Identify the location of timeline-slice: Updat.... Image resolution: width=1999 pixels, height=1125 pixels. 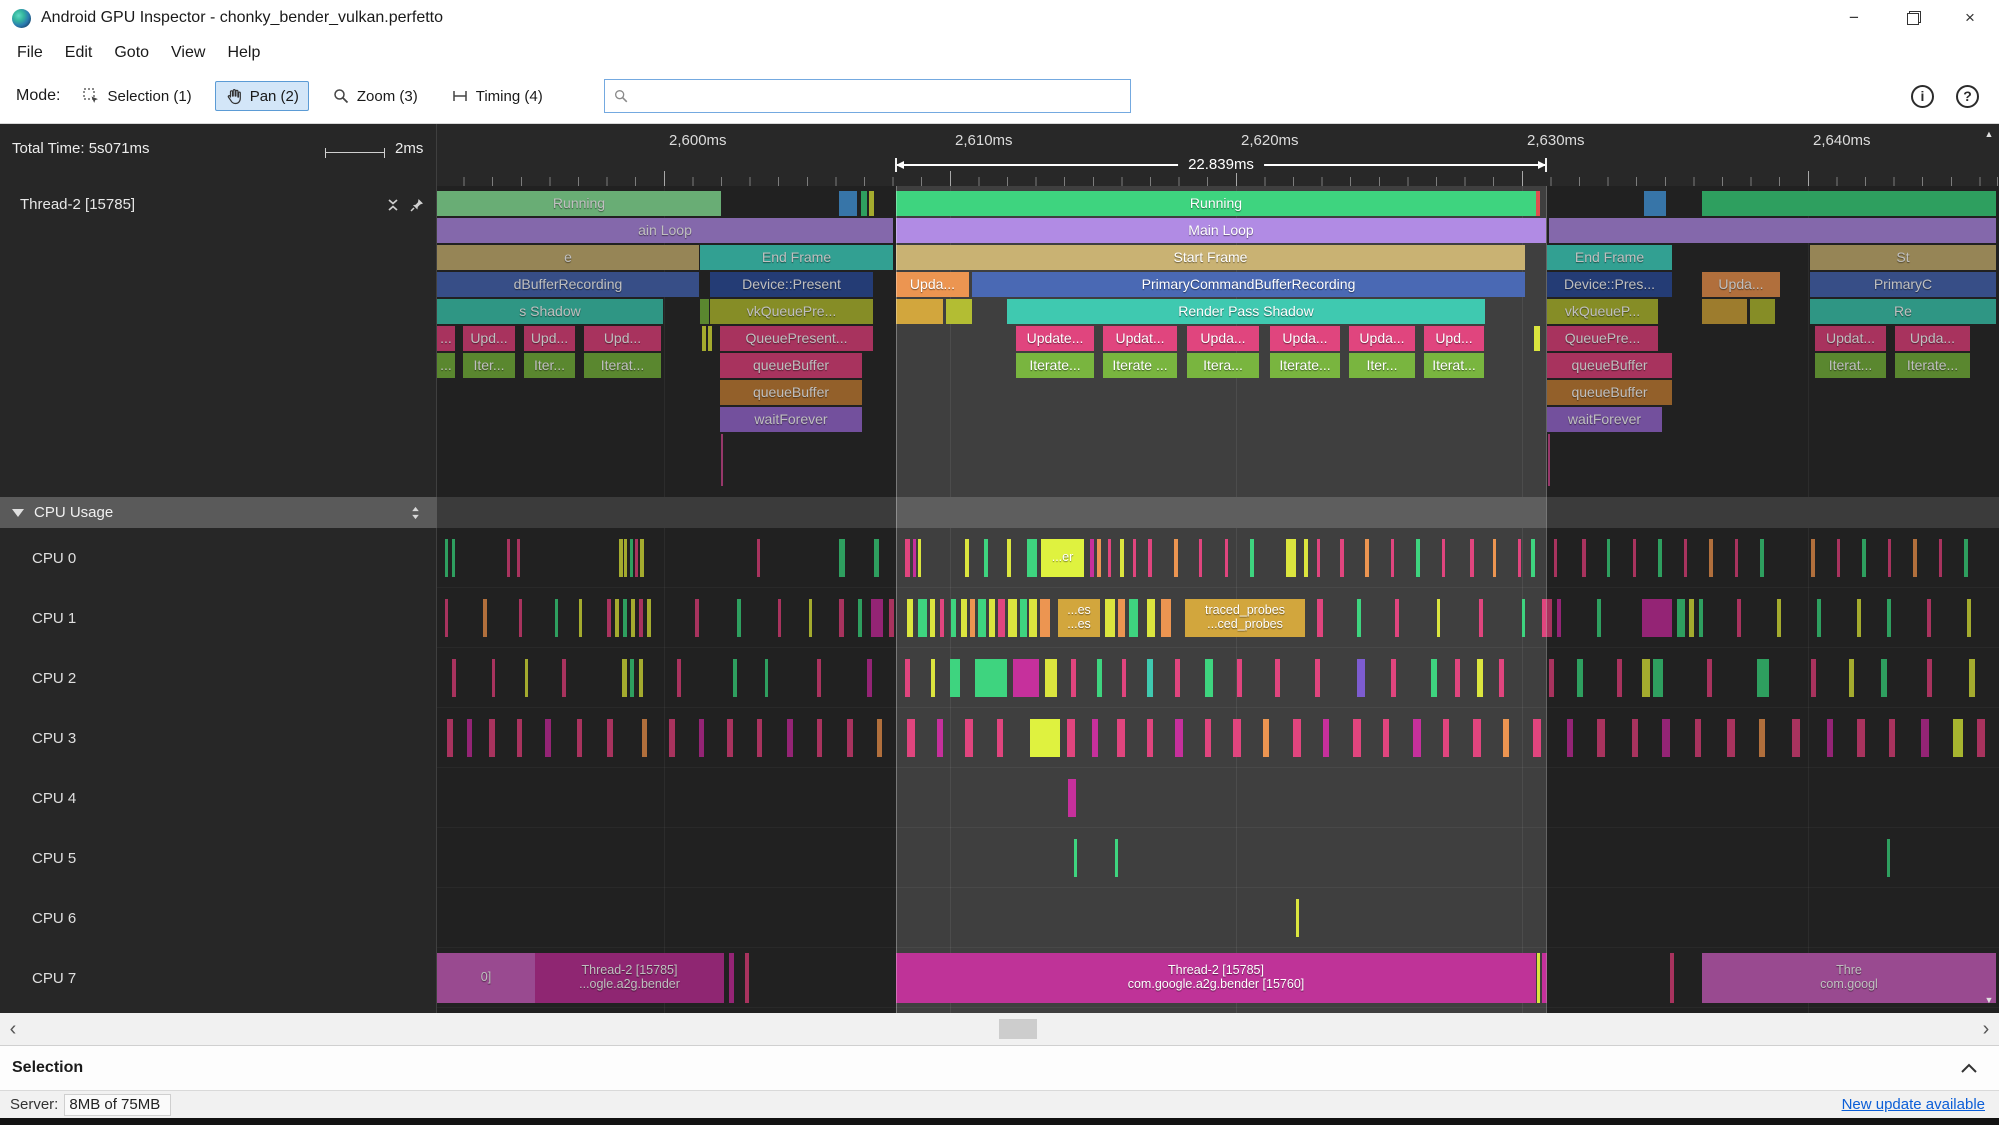
(1850, 338).